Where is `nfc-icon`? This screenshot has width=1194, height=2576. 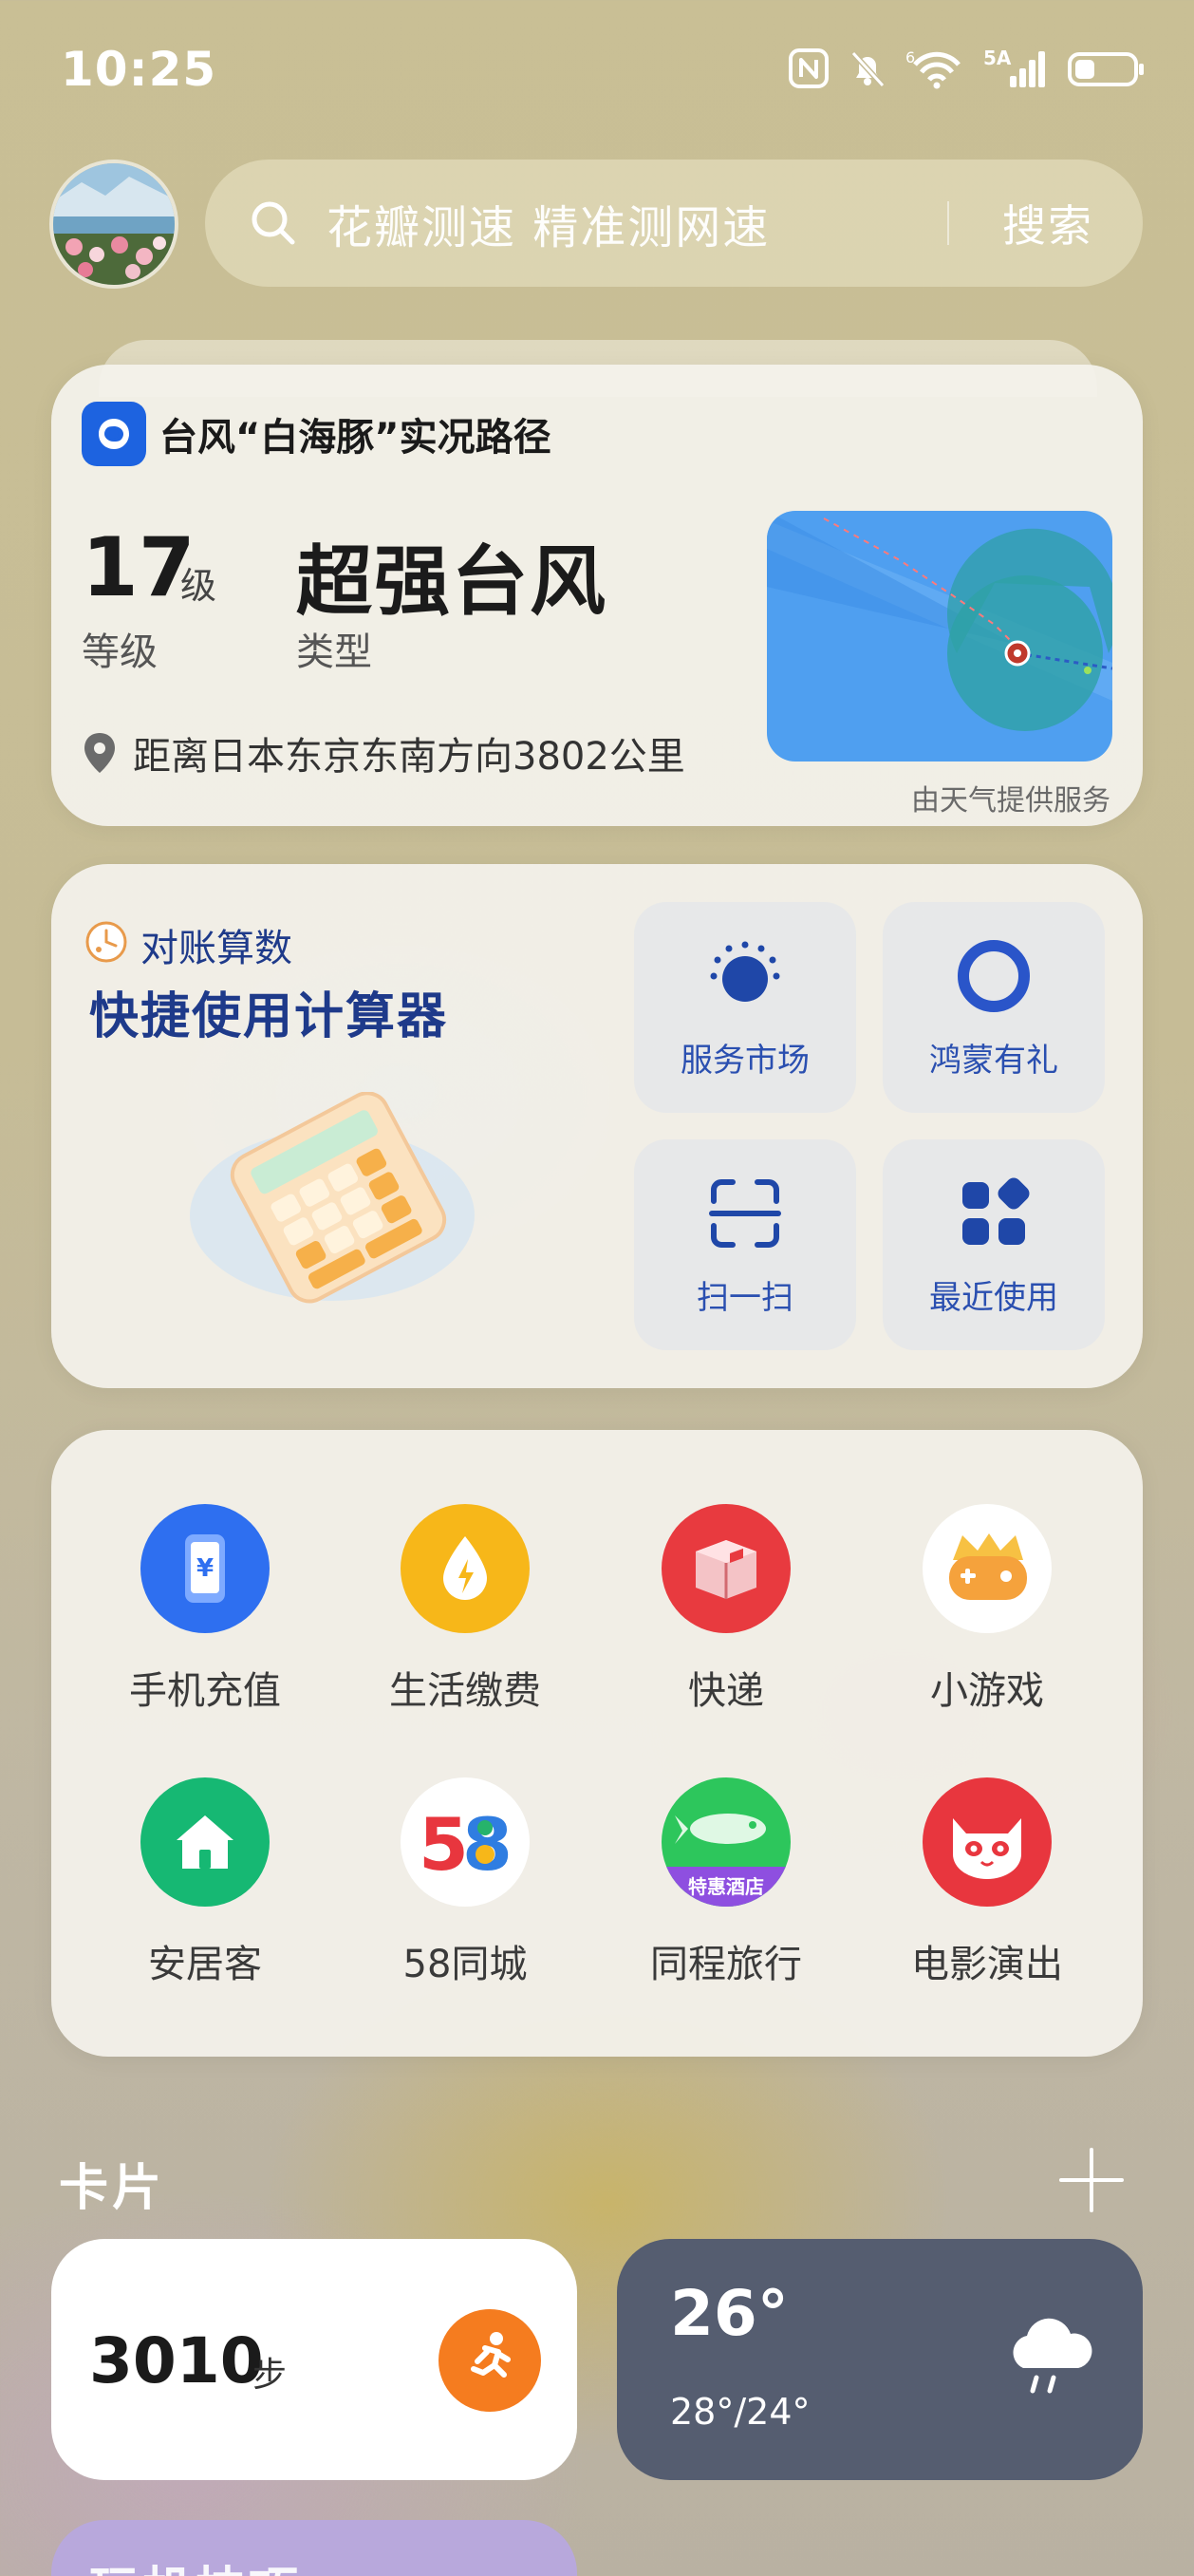
nfc-icon is located at coordinates (809, 68).